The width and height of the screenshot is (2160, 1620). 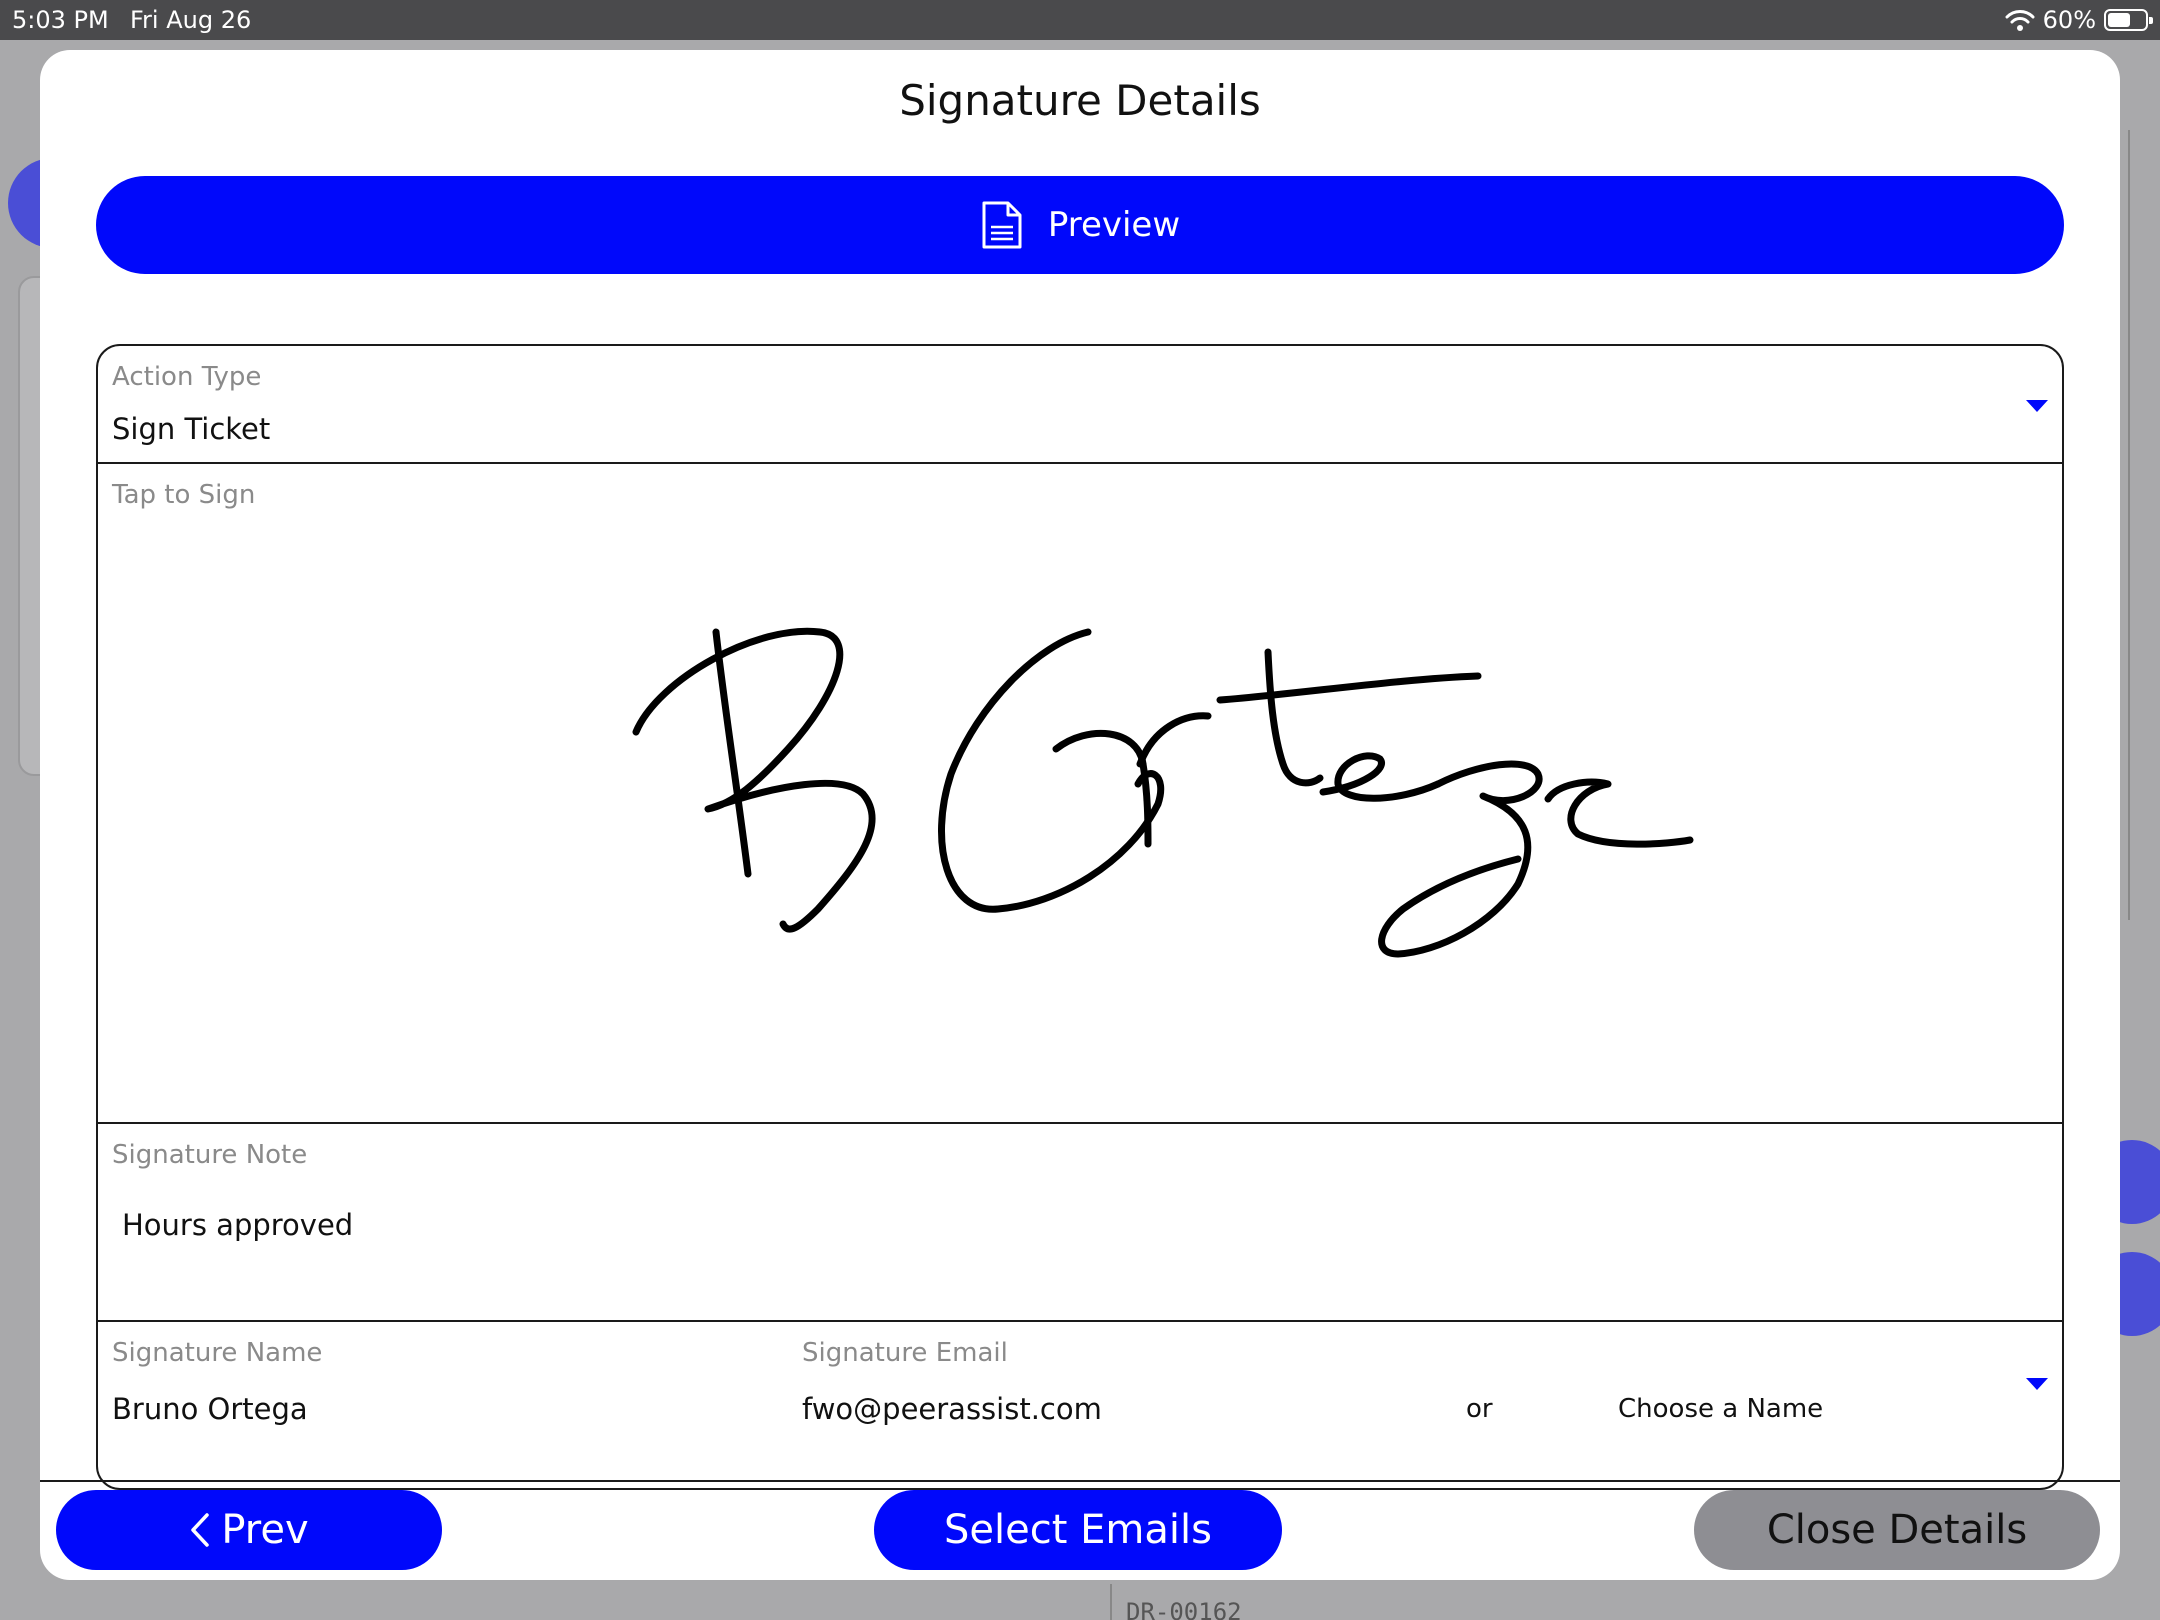 I want to click on or-separator: or, so click(x=1479, y=1409).